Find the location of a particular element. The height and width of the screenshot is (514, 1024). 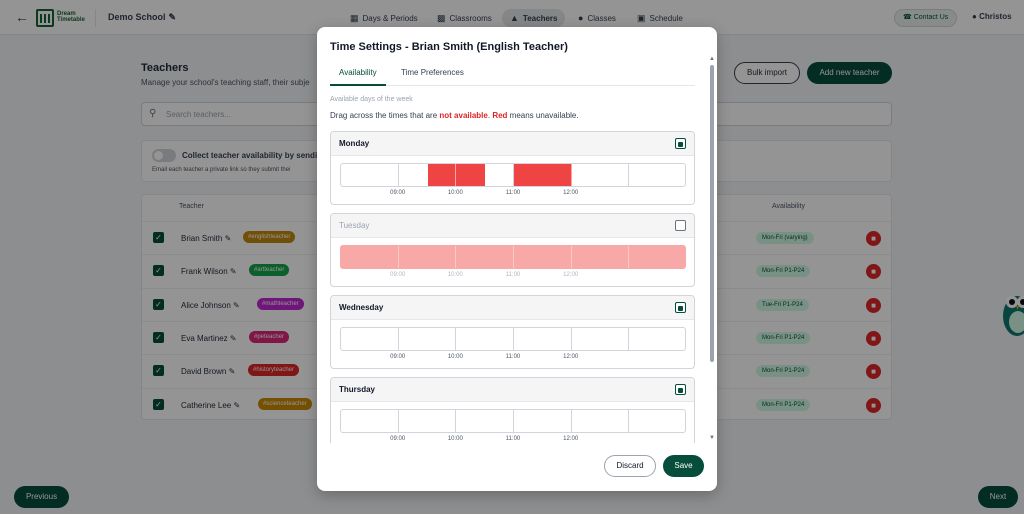

day-name: Tuesday is located at coordinates (354, 225).